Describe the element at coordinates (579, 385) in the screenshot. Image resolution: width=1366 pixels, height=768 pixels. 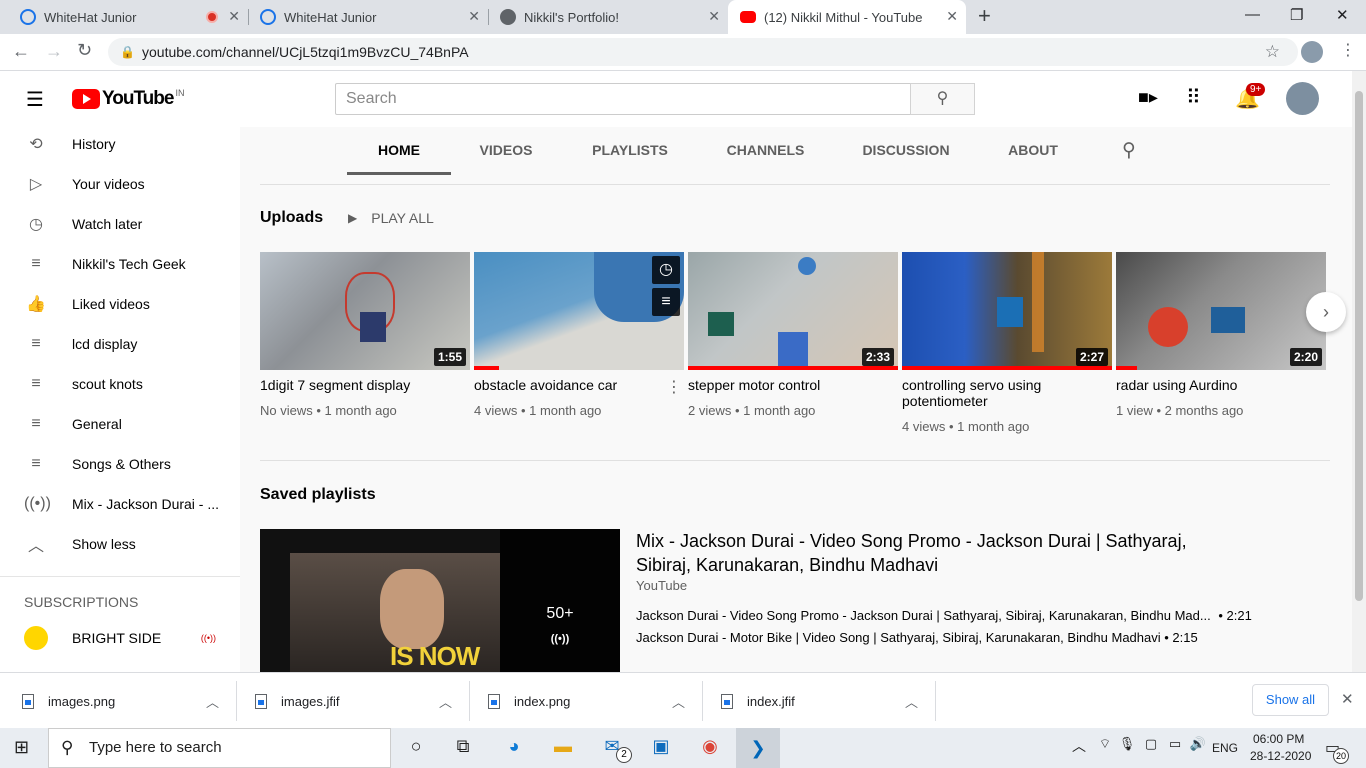
I see `video-title: obstacle avoidance car` at that location.